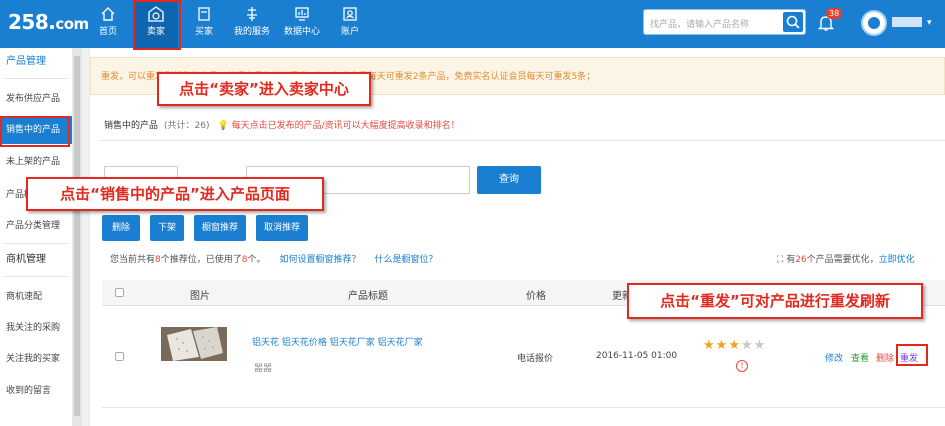 This screenshot has width=945, height=426. I want to click on sidebar-item-category: 产品分类管理, so click(36, 226).